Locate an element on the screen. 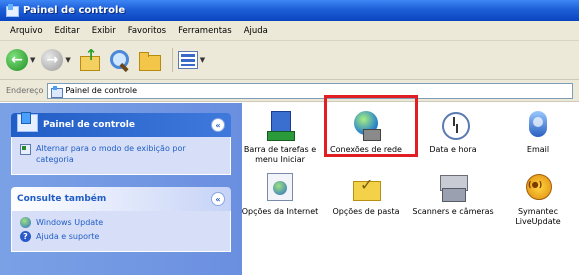 The image size is (579, 275). network-connections-highlight is located at coordinates (371, 126).